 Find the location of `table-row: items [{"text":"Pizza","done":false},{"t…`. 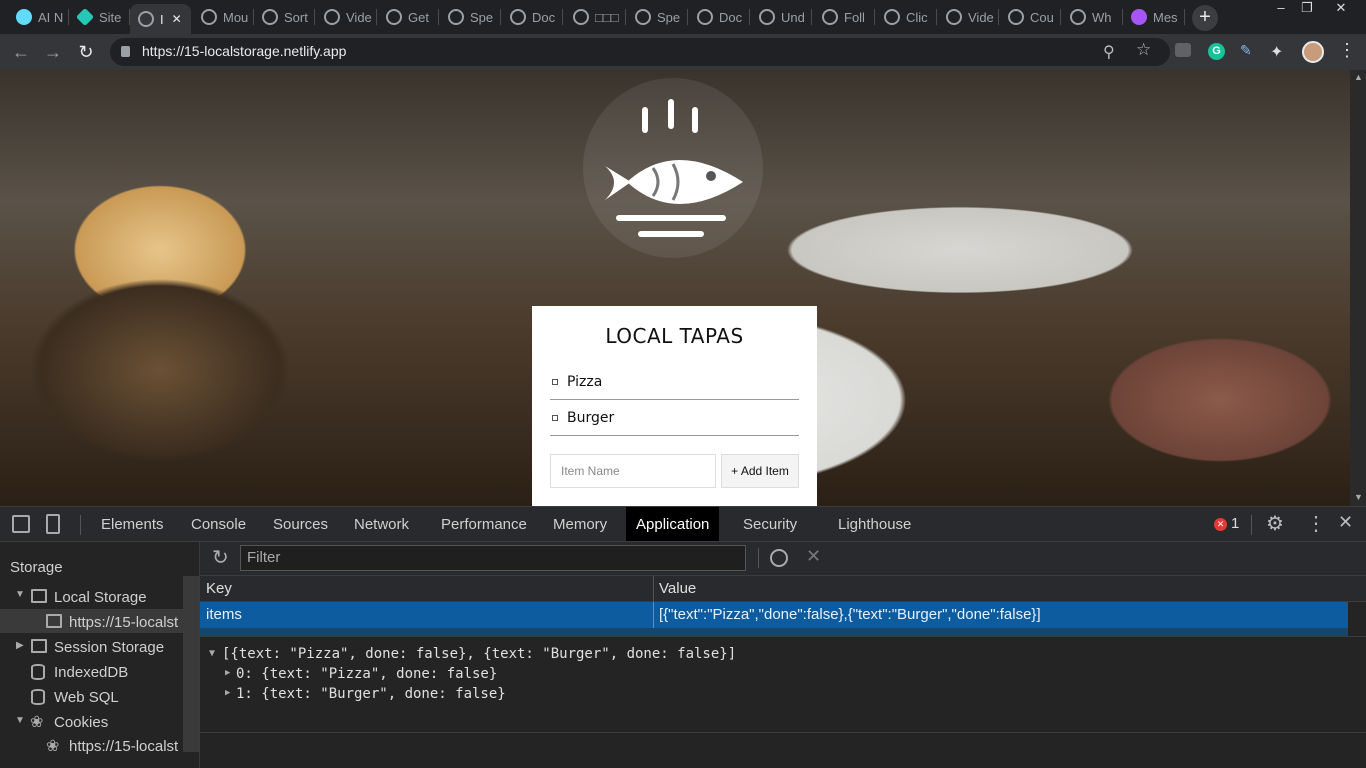

table-row: items [{"text":"Pizza","done":false},{"t… is located at coordinates (774, 615).